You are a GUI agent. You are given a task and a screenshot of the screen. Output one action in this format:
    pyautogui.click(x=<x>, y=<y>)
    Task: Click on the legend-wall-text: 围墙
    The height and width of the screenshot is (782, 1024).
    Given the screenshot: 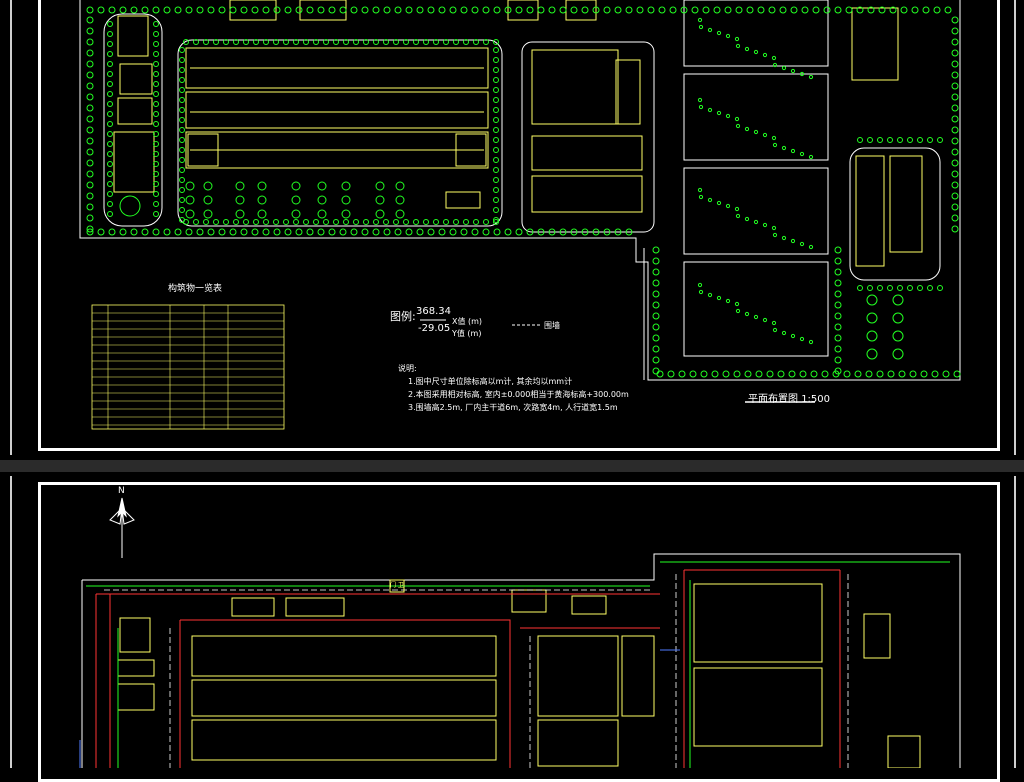 What is the action you would take?
    pyautogui.click(x=552, y=325)
    